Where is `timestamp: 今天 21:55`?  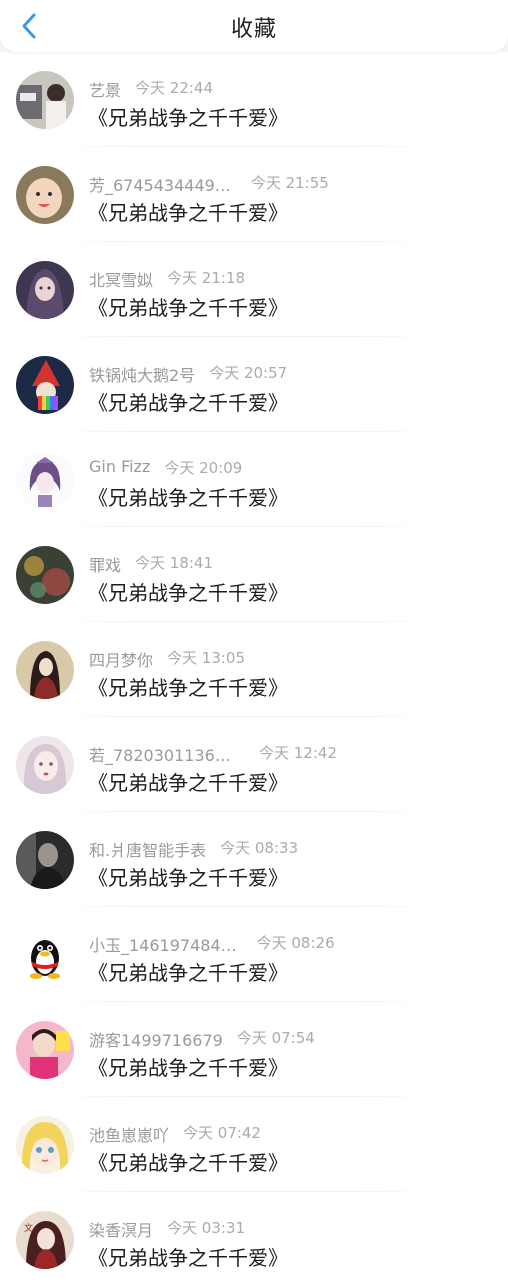
timestamp: 今天 21:55 is located at coordinates (289, 183).